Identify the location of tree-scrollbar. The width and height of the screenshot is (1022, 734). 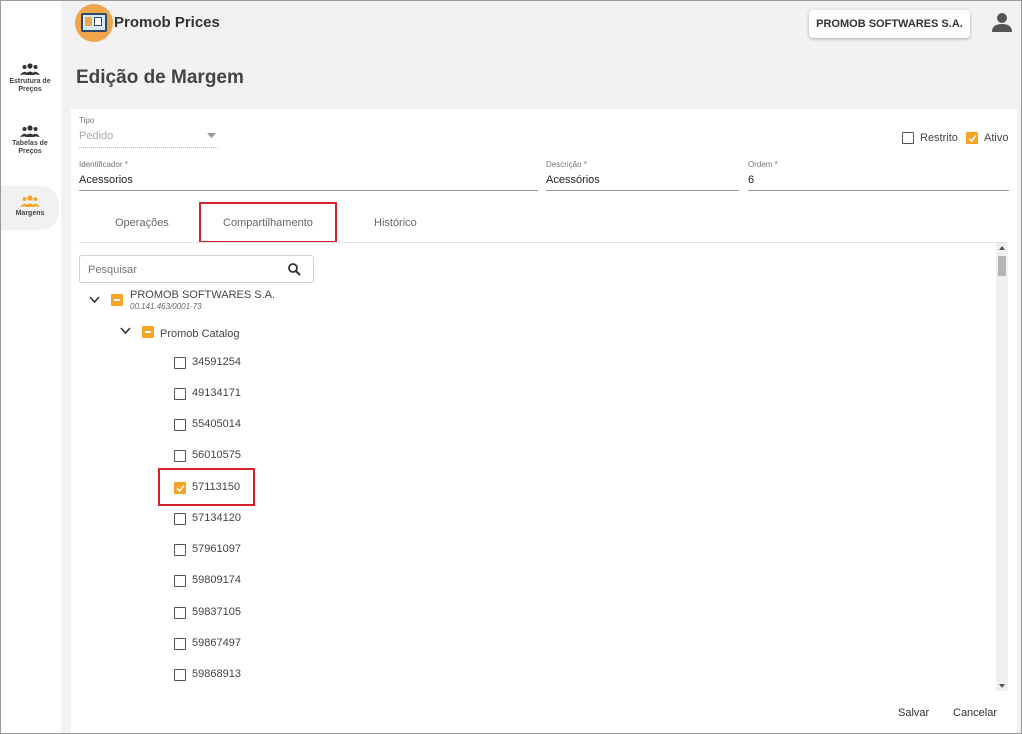
(1002, 467).